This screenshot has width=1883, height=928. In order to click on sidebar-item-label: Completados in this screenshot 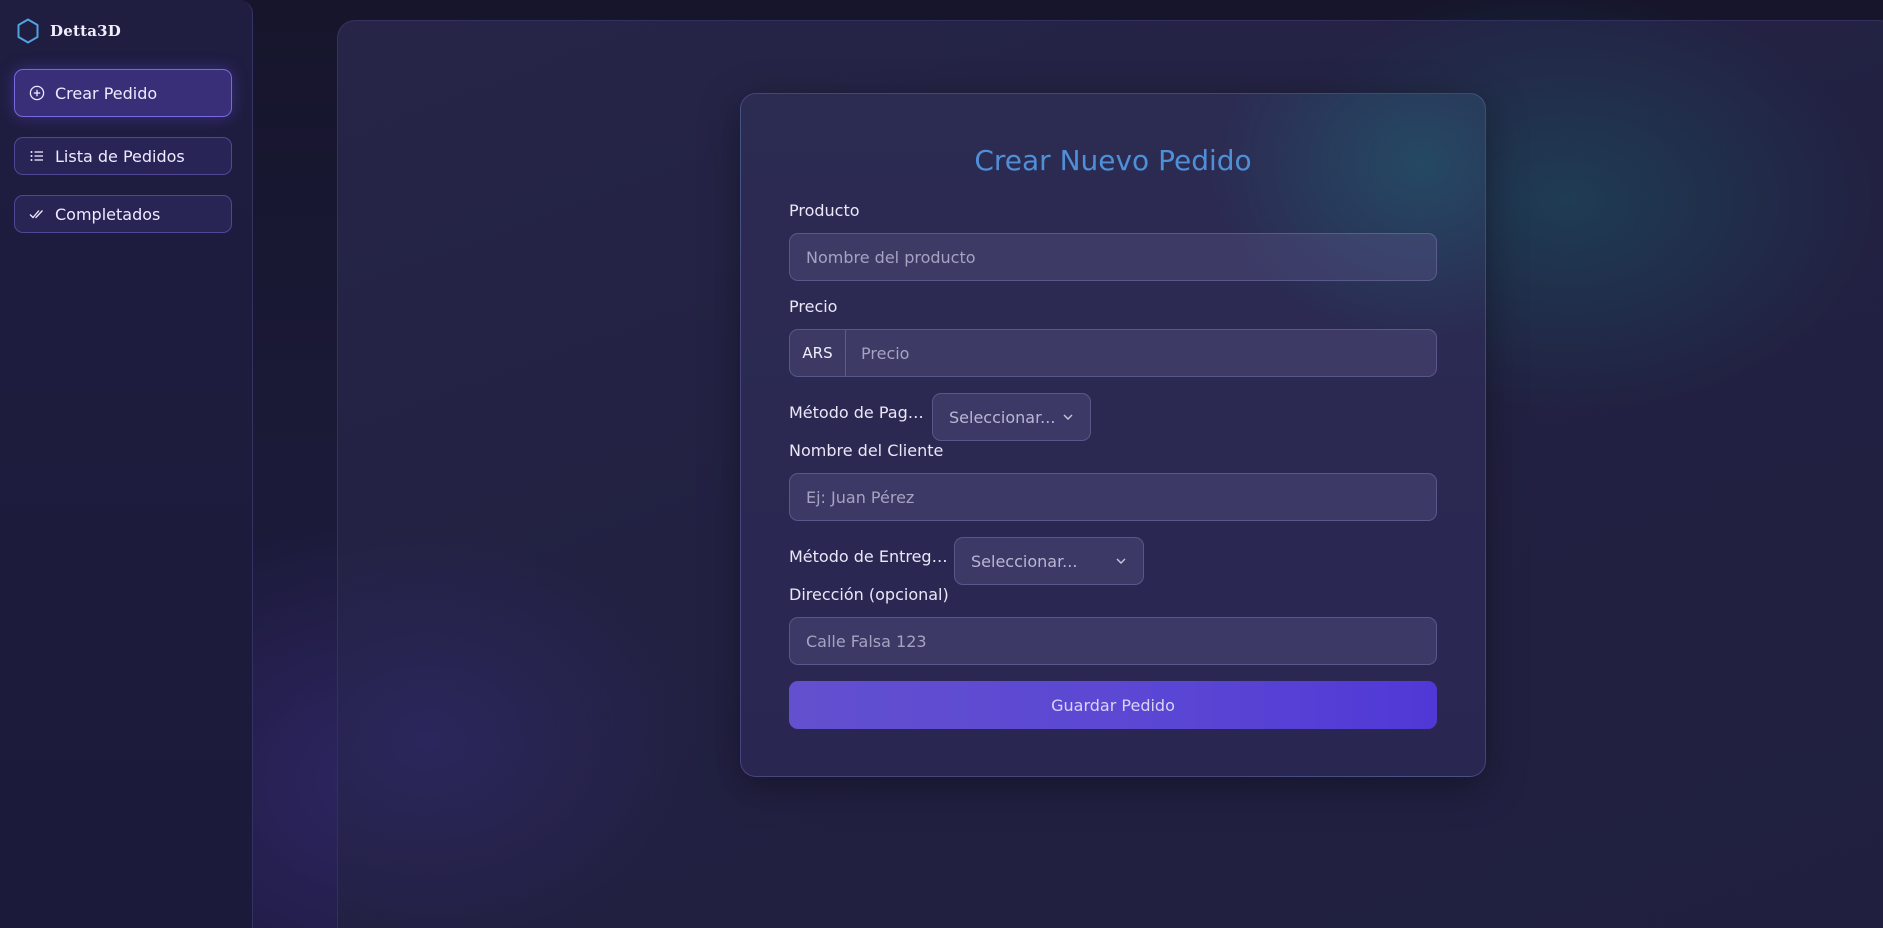, I will do `click(108, 214)`.